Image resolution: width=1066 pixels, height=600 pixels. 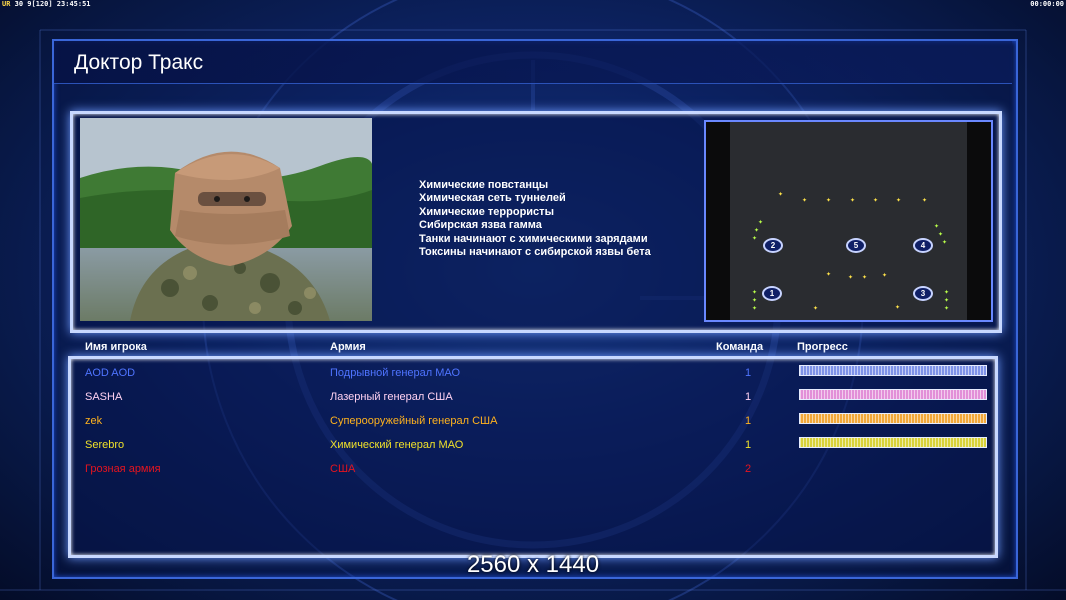 What do you see at coordinates (397, 445) in the screenshot?
I see `player-army: Химический генерал МАО` at bounding box center [397, 445].